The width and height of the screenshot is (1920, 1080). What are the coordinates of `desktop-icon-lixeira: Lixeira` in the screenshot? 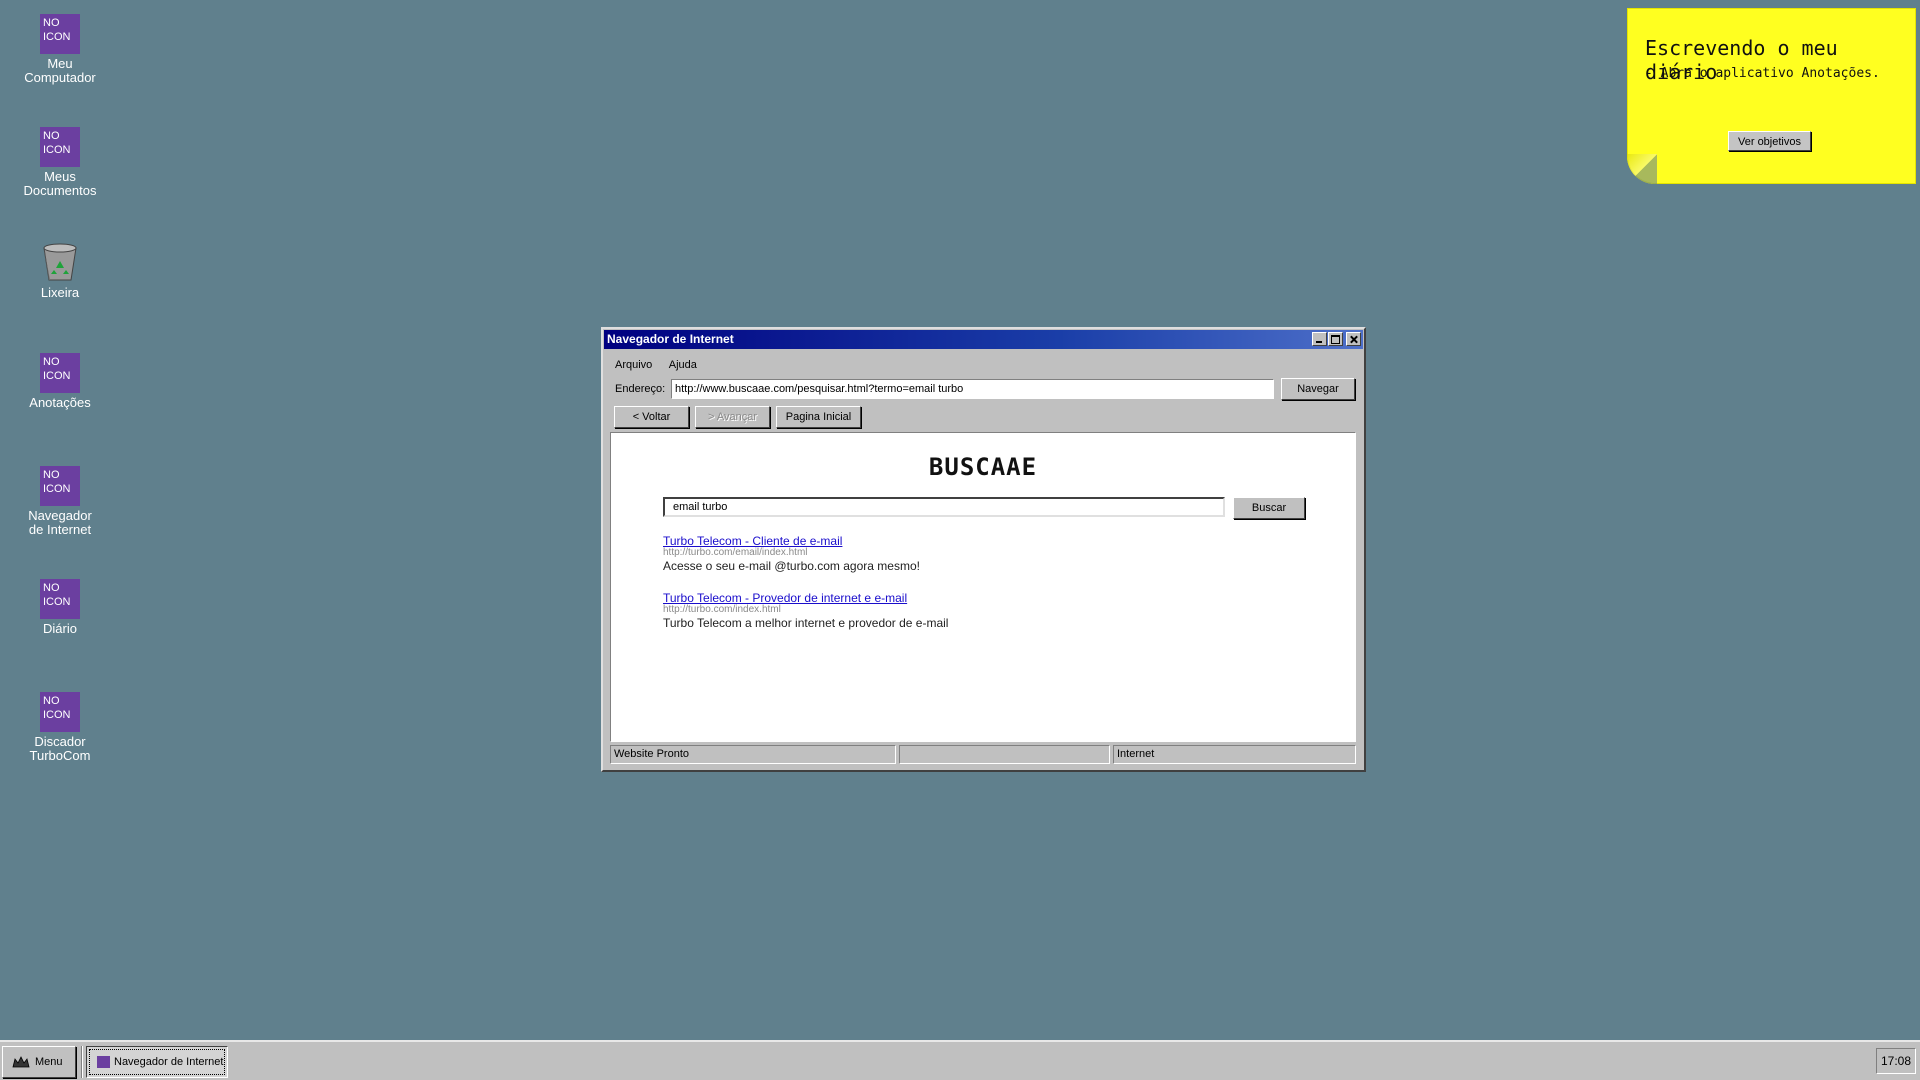 It's located at (60, 270).